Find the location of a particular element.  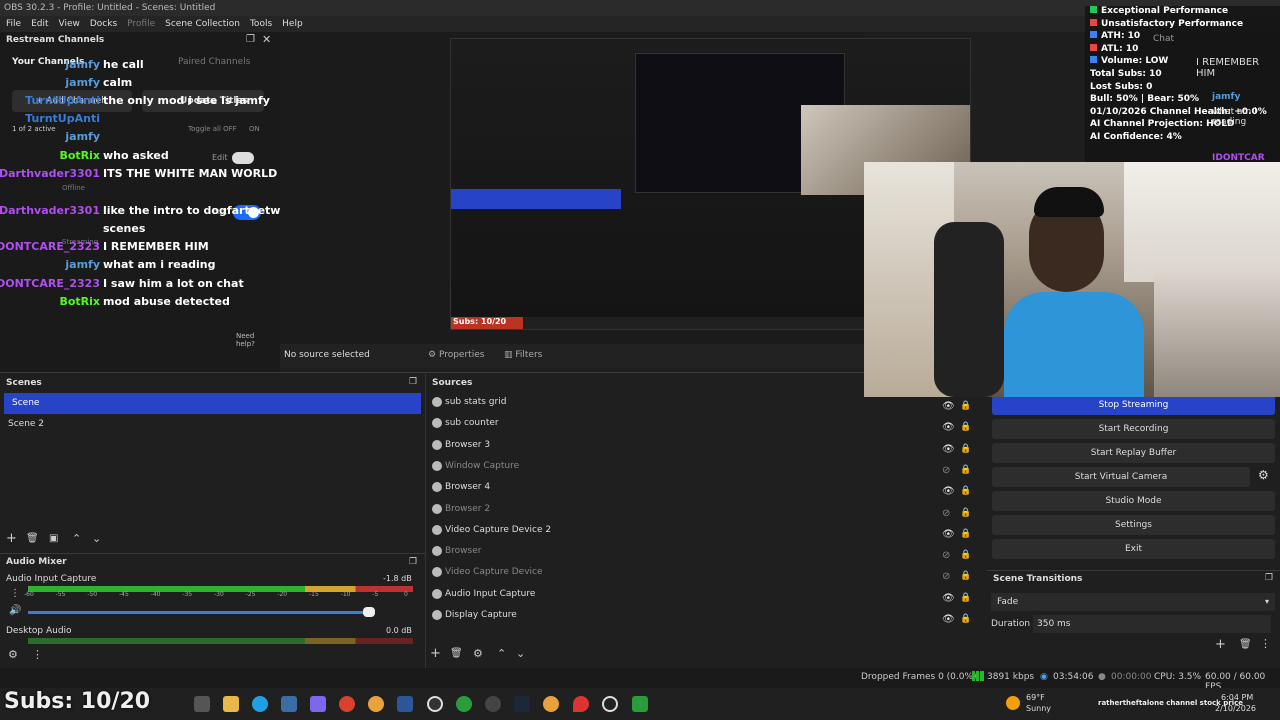

lock-icon: 🔒 is located at coordinates (965, 619).